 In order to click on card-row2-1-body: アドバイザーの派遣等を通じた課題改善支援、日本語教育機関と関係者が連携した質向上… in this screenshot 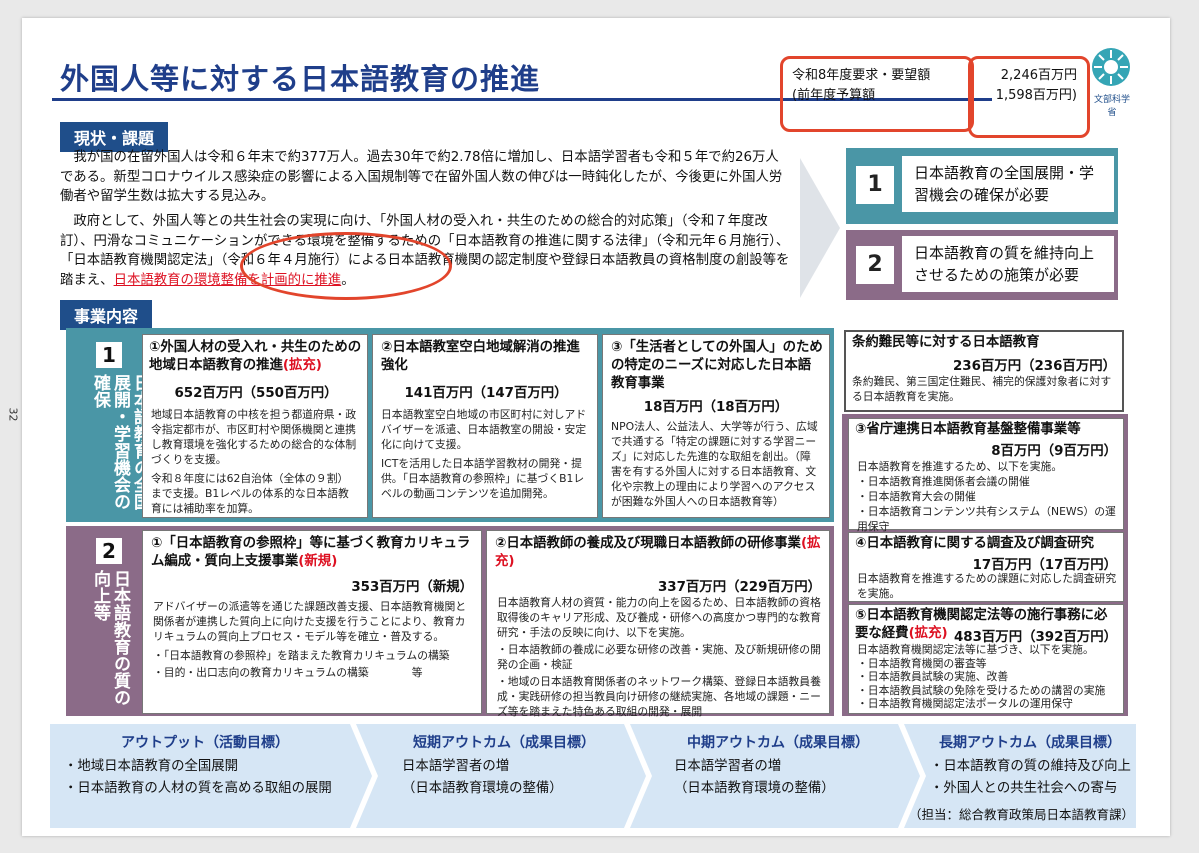, I will do `click(312, 639)`.